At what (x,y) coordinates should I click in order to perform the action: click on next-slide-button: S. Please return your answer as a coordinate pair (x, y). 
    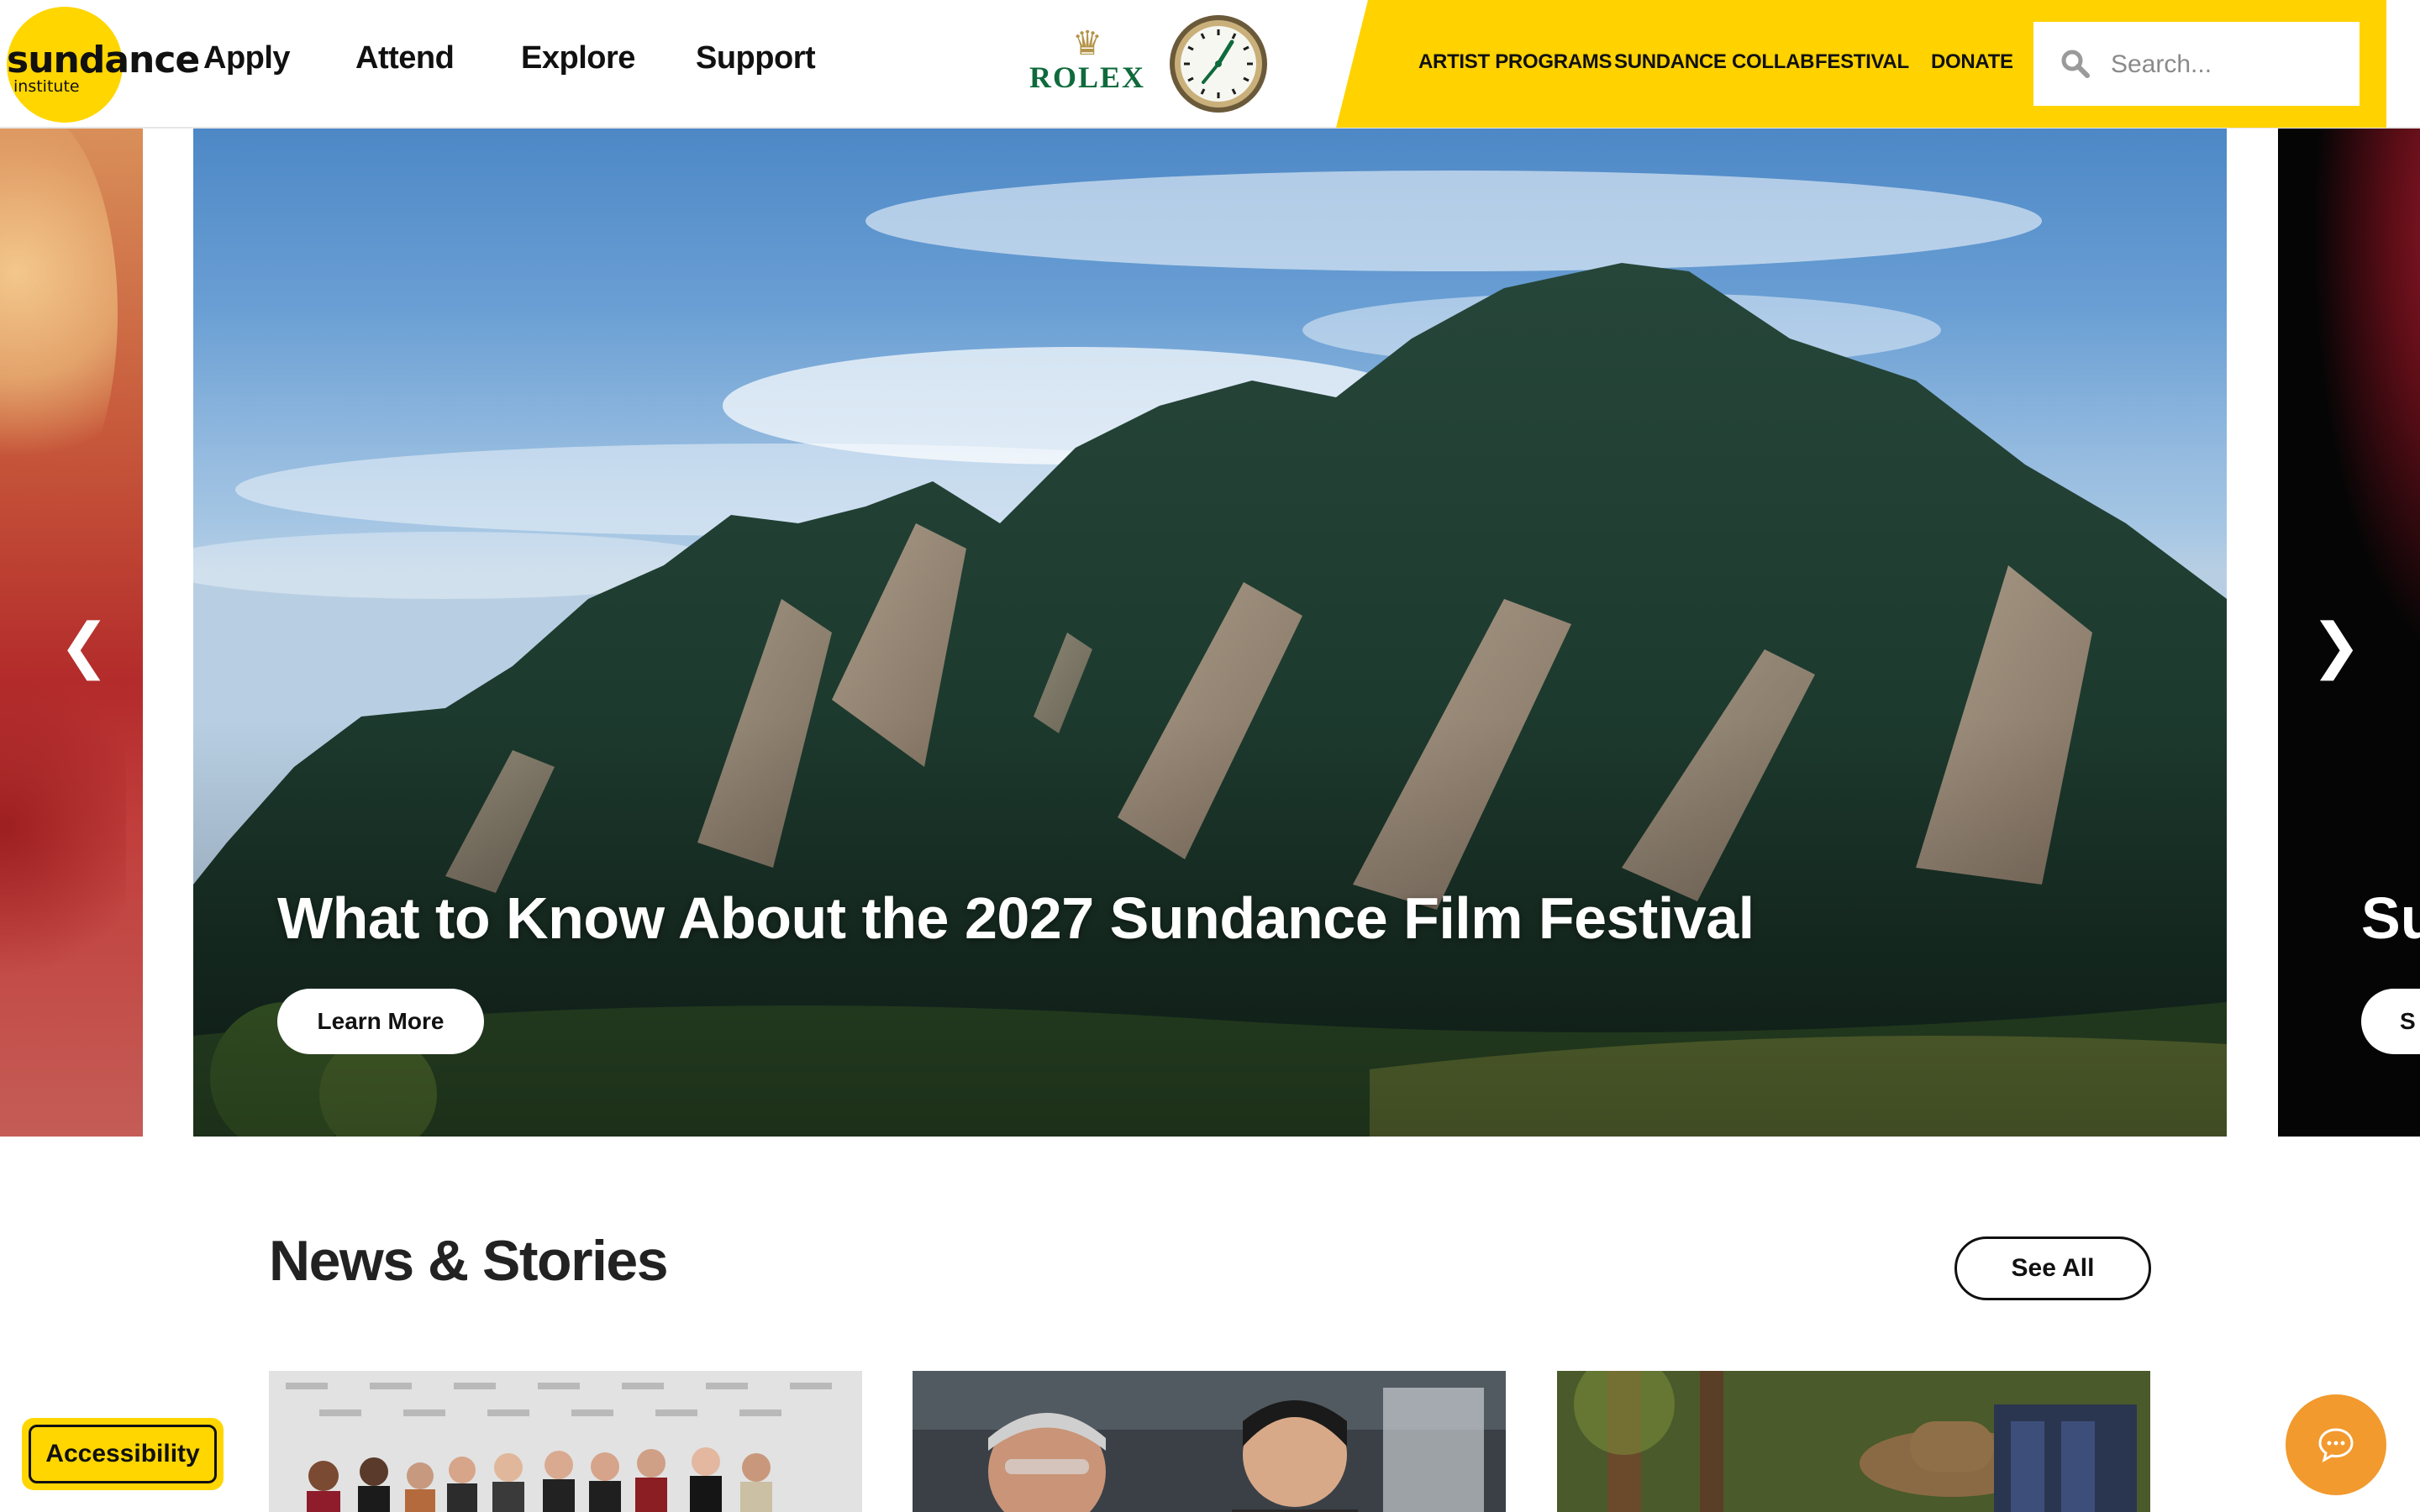
    Looking at the image, I should click on (2390, 1021).